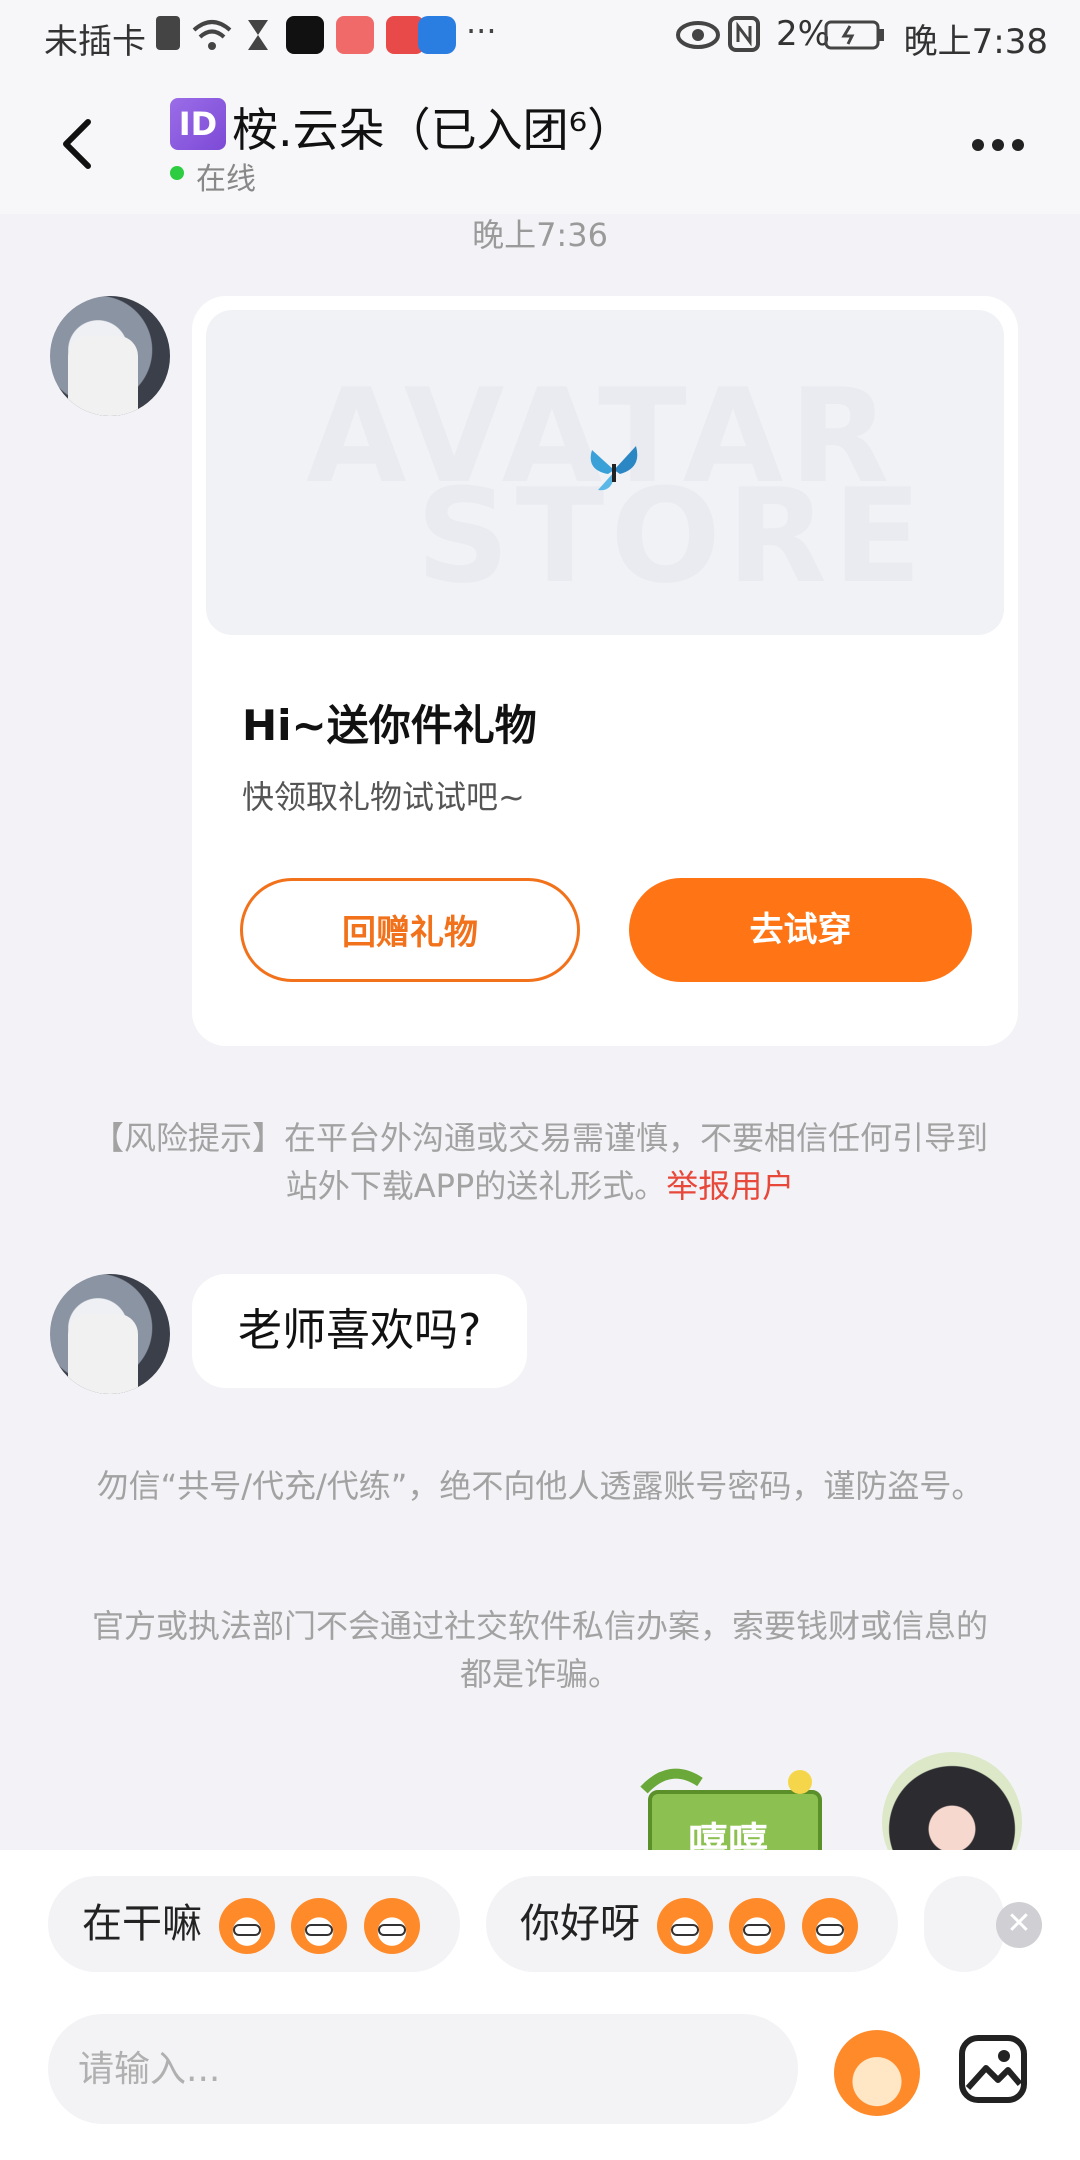 The height and width of the screenshot is (2160, 1080). I want to click on tiktok-icon, so click(305, 35).